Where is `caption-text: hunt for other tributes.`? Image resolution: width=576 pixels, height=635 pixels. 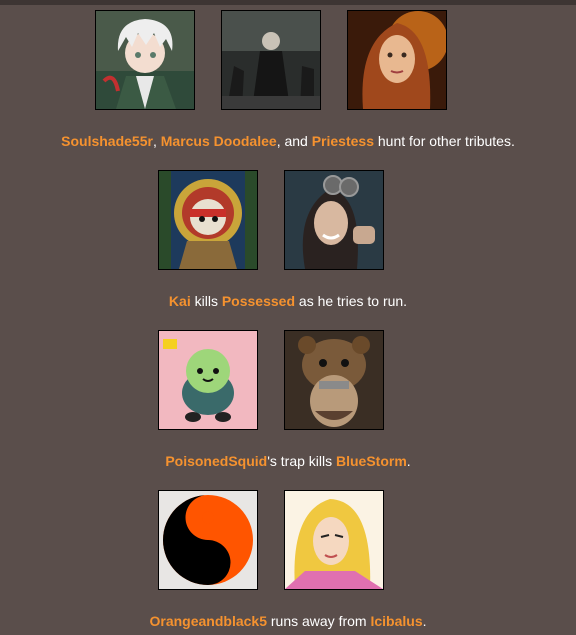
caption-text: hunt for other tributes. is located at coordinates (444, 141).